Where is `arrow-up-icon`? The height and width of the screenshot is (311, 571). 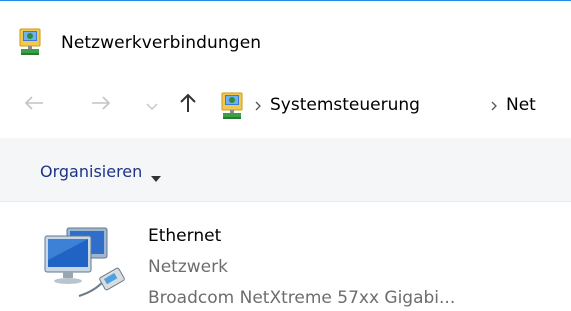 arrow-up-icon is located at coordinates (188, 105).